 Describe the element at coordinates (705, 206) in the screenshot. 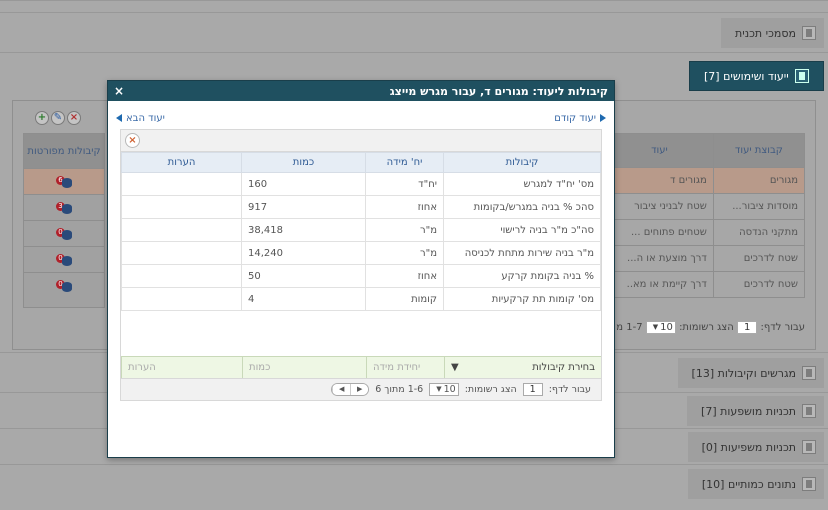

I see `table-row: מוסדות ציבור... שטח לבניני ציבור` at that location.